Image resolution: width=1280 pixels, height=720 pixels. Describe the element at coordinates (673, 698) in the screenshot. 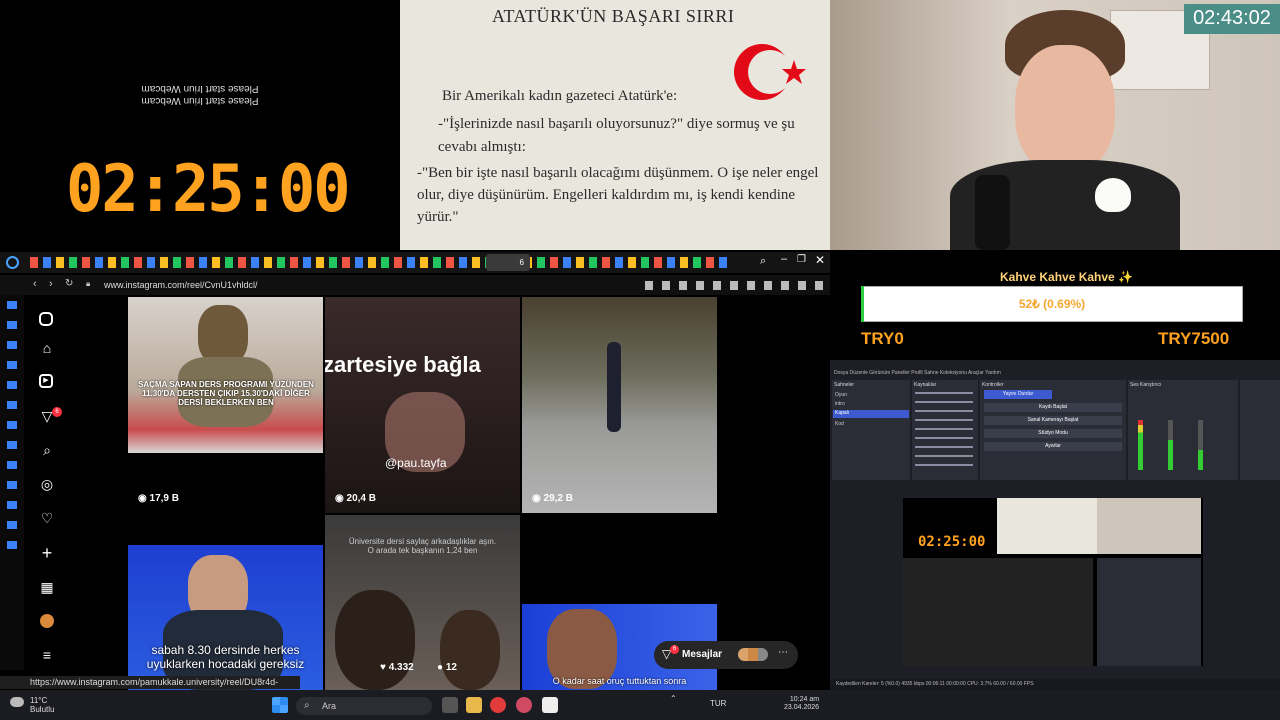

I see `tray-chevron-icon: ⌃` at that location.